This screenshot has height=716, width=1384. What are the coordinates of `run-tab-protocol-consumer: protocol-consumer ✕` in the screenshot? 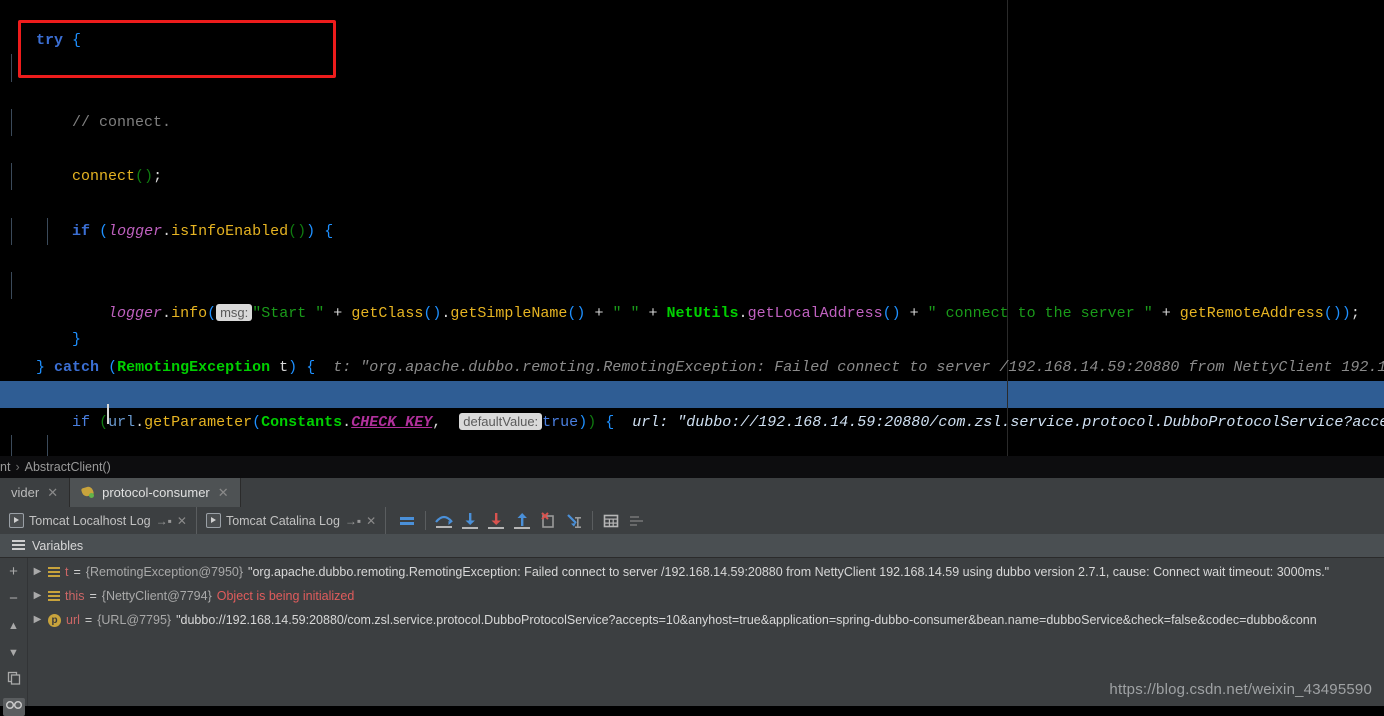 It's located at (155, 492).